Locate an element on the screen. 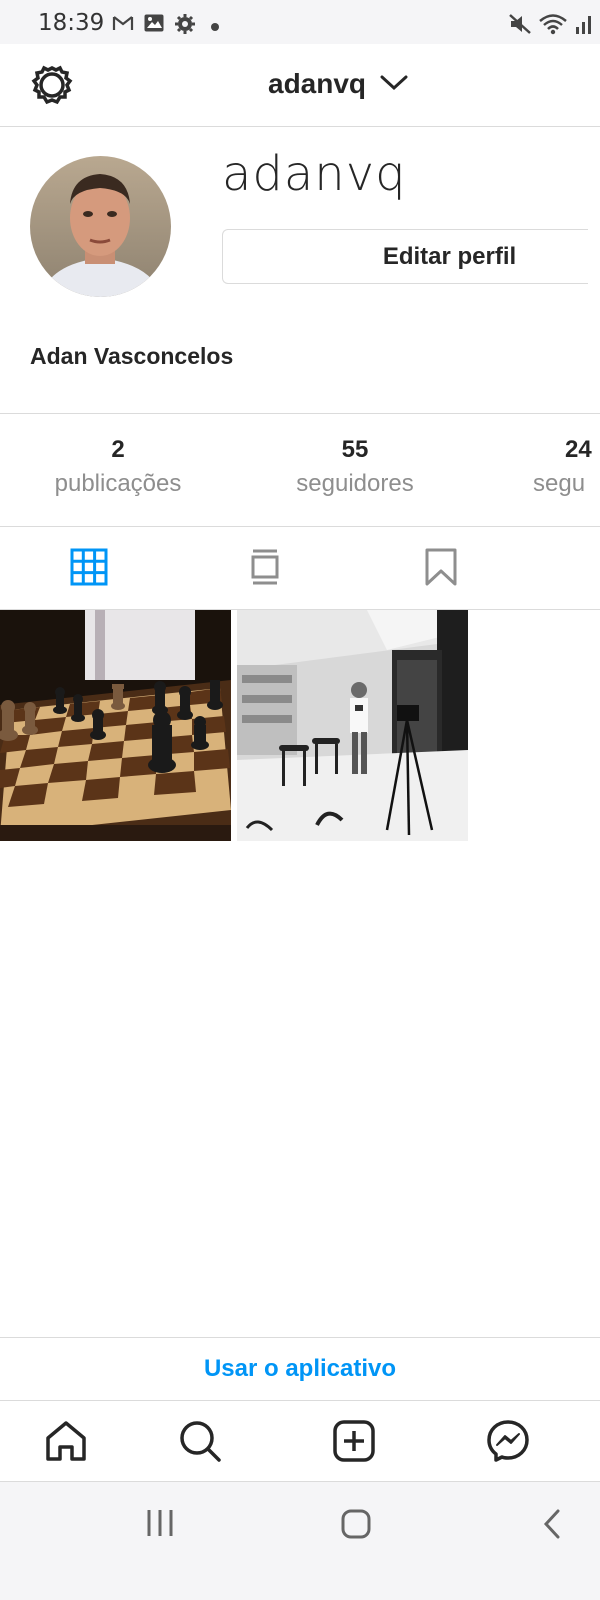 The height and width of the screenshot is (1600, 600). messenger-icon is located at coordinates (508, 1443).